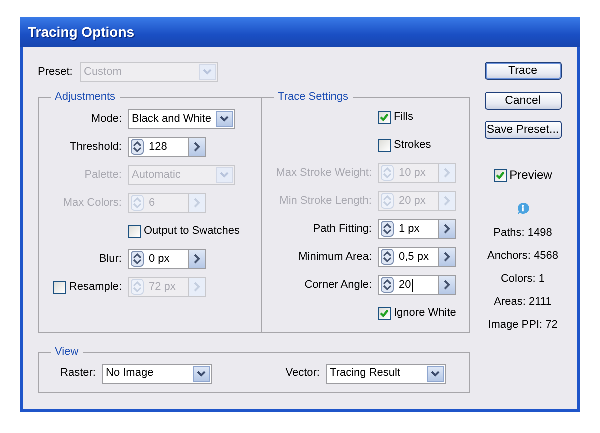 This screenshot has height=433, width=600. Describe the element at coordinates (167, 147) in the screenshot. I see `number-field: 128` at that location.